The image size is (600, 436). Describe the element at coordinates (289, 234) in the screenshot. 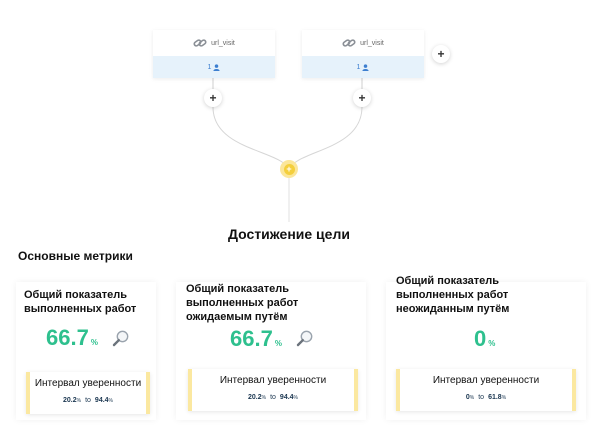

I see `goal-node-title: Достижение цели` at that location.